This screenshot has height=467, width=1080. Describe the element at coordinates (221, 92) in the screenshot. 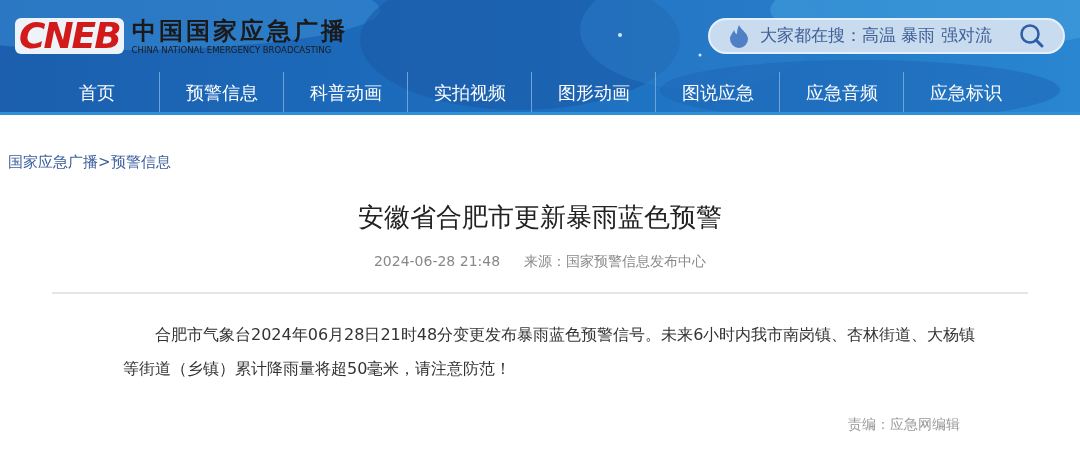

I see `nav-link: 预警信息` at that location.